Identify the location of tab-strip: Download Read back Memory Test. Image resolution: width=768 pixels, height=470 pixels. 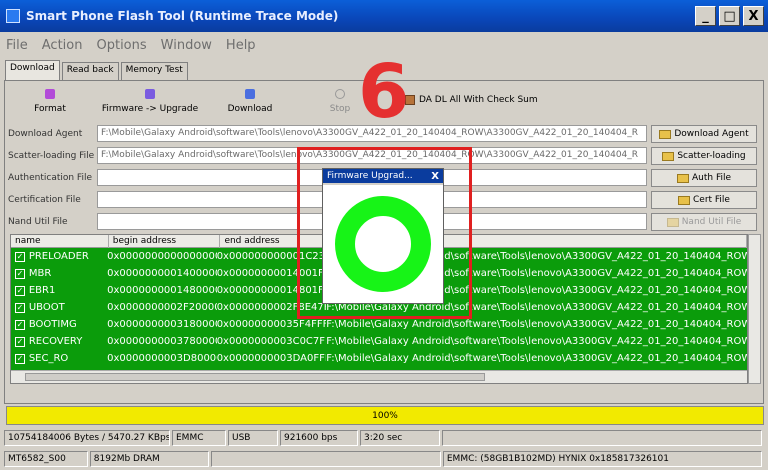
(97, 70).